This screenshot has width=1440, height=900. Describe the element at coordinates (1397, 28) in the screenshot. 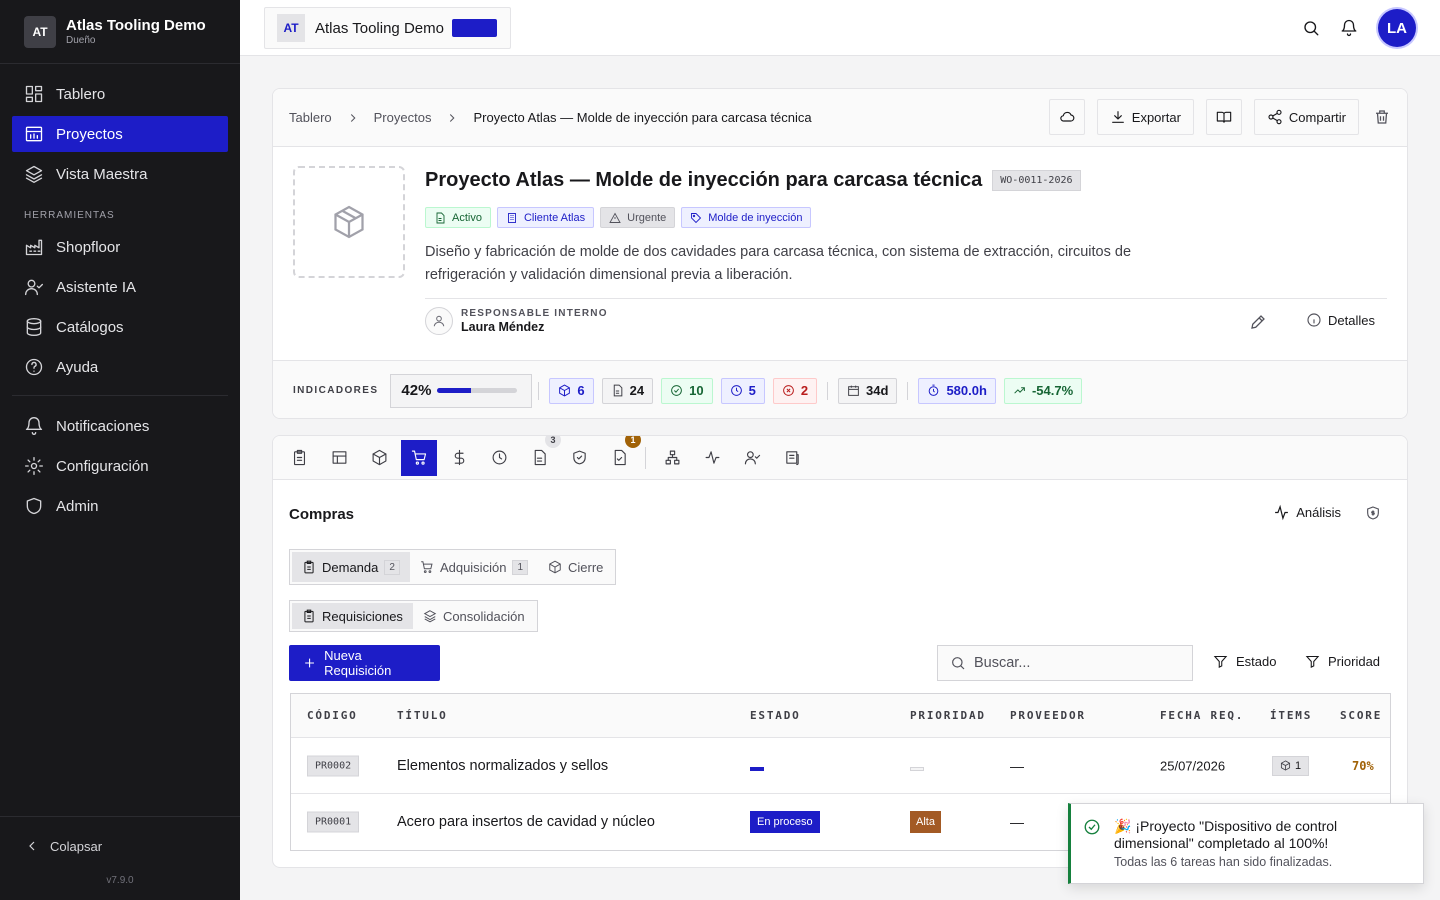

I see `user-avatar: LA` at that location.